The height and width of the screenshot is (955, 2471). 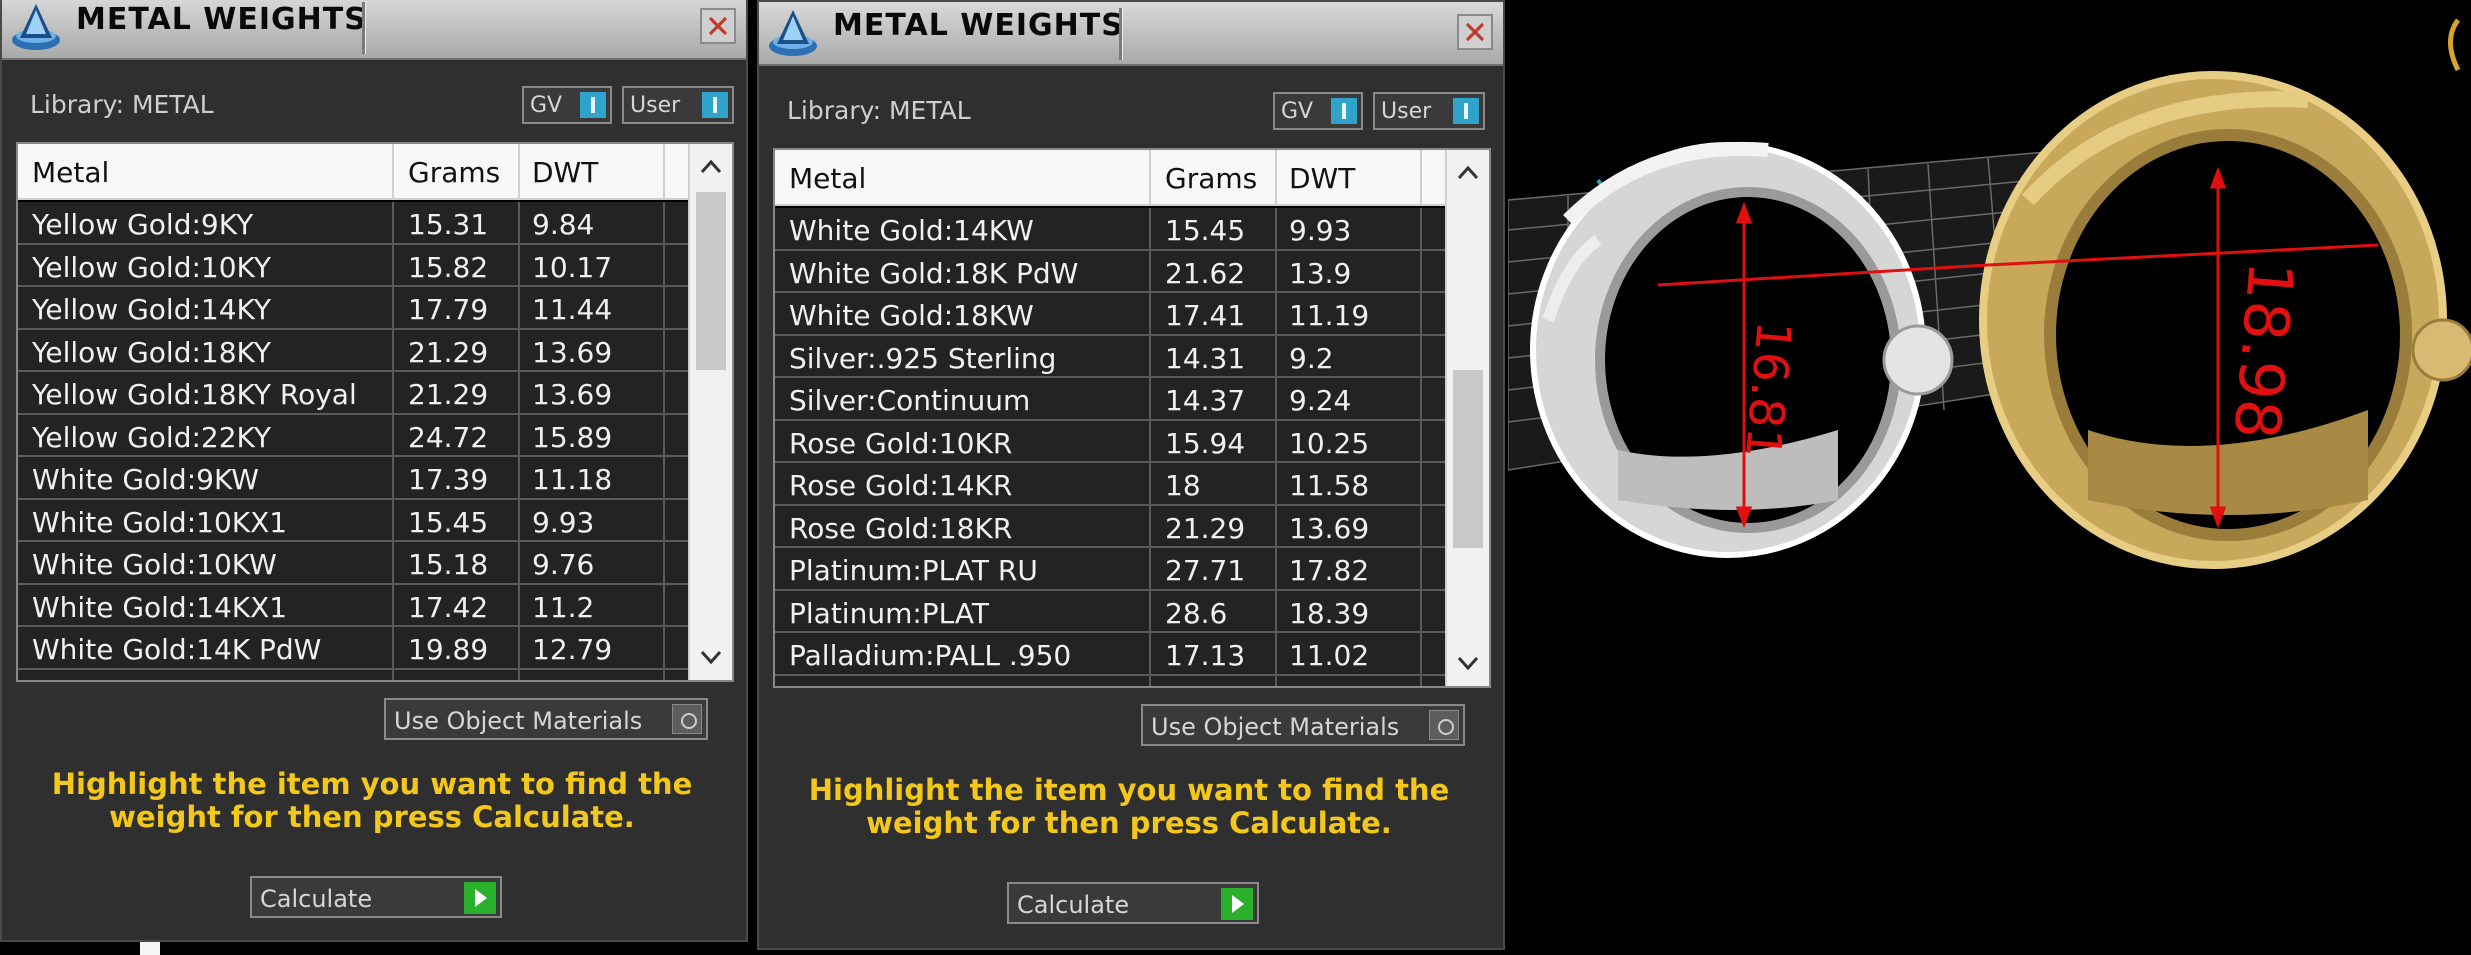 I want to click on table-row: Yellow Gold:10KY 15.82 10.17, so click(x=354, y=265).